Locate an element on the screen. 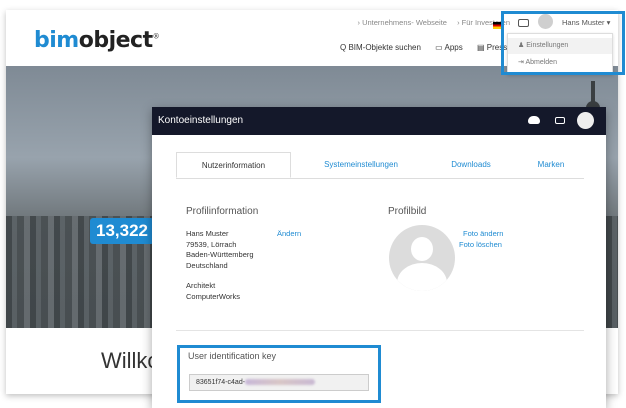 This screenshot has width=626, height=408. section-divider is located at coordinates (380, 330).